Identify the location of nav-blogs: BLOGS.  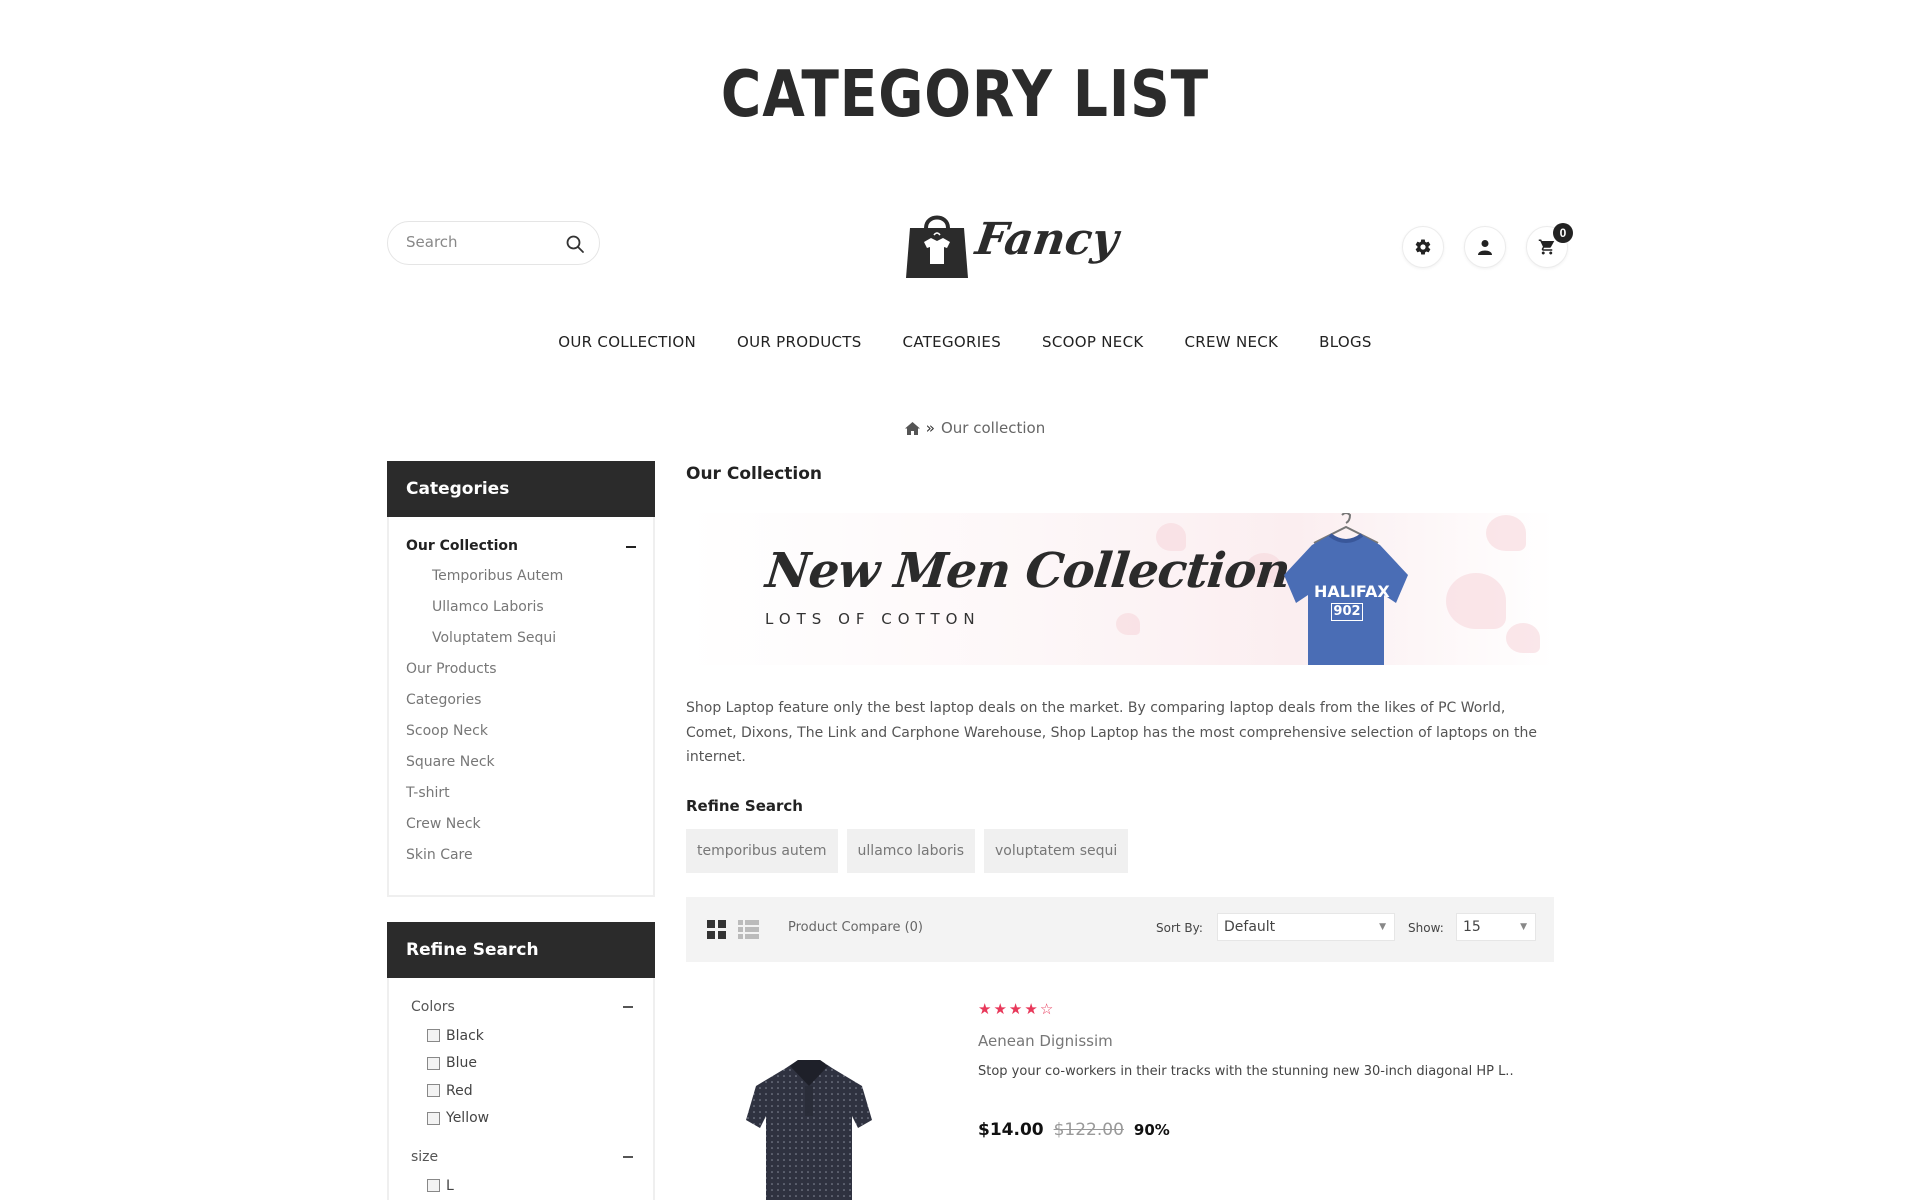
(1345, 342).